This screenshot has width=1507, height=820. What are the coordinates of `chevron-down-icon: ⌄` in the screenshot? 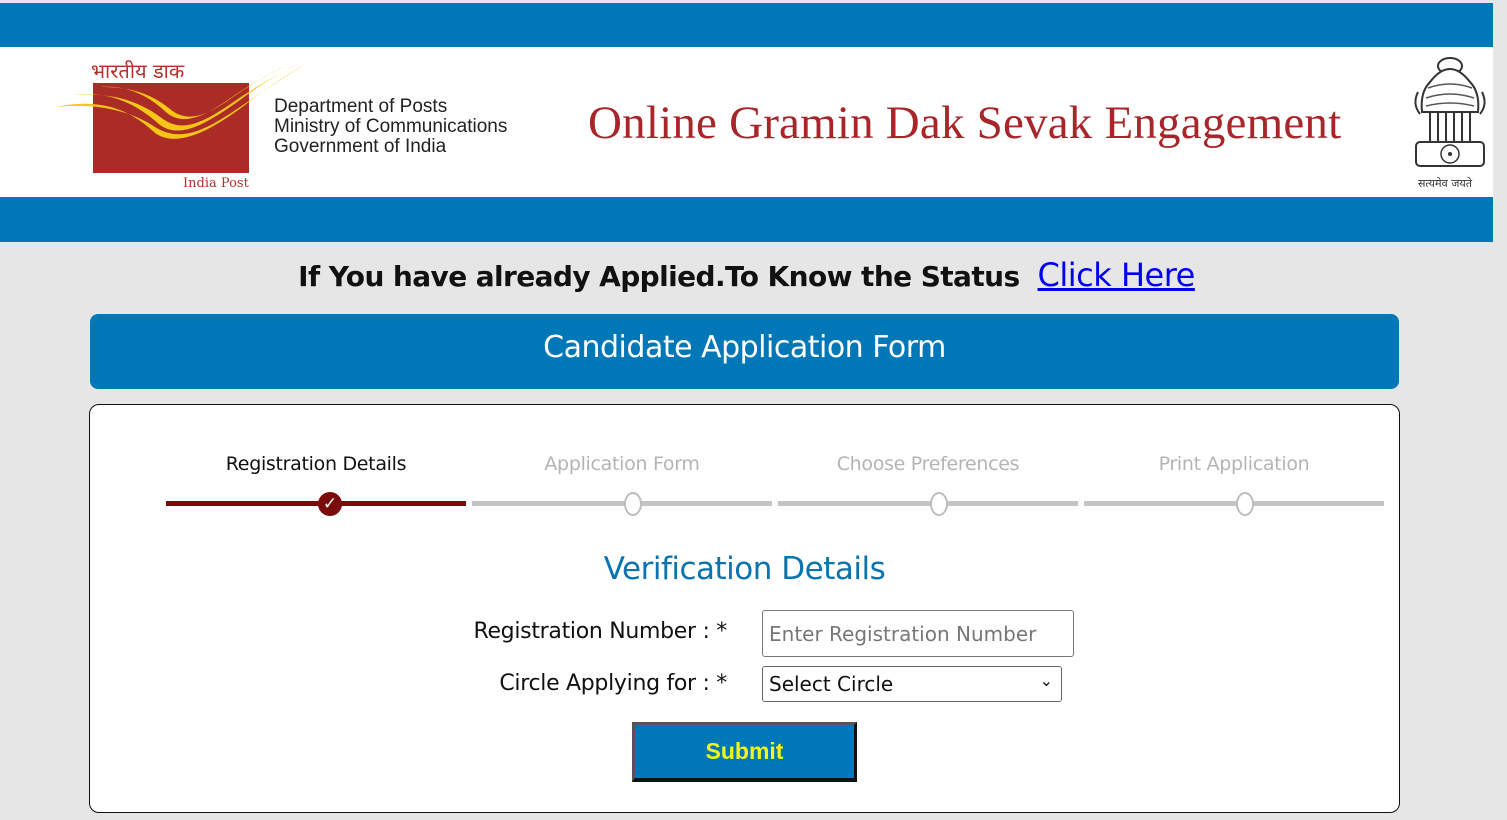 It's located at (1046, 680).